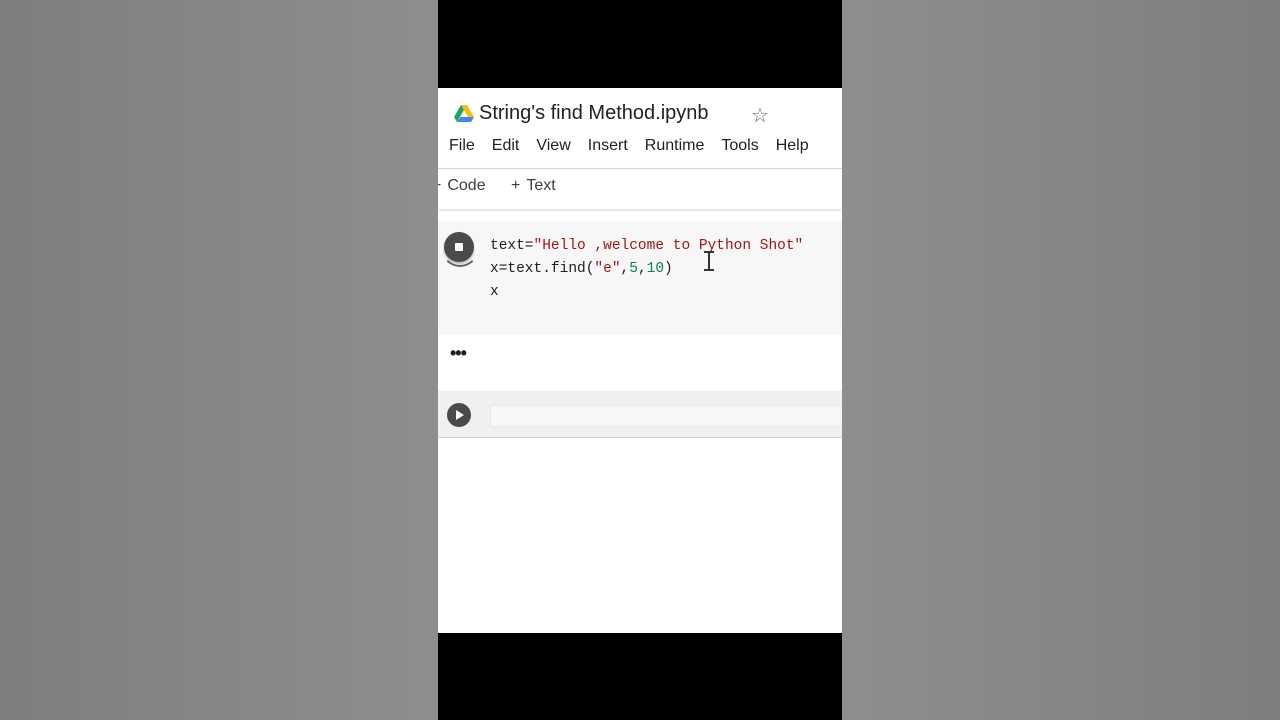 The height and width of the screenshot is (720, 1280). Describe the element at coordinates (459, 247) in the screenshot. I see `stop-icon` at that location.